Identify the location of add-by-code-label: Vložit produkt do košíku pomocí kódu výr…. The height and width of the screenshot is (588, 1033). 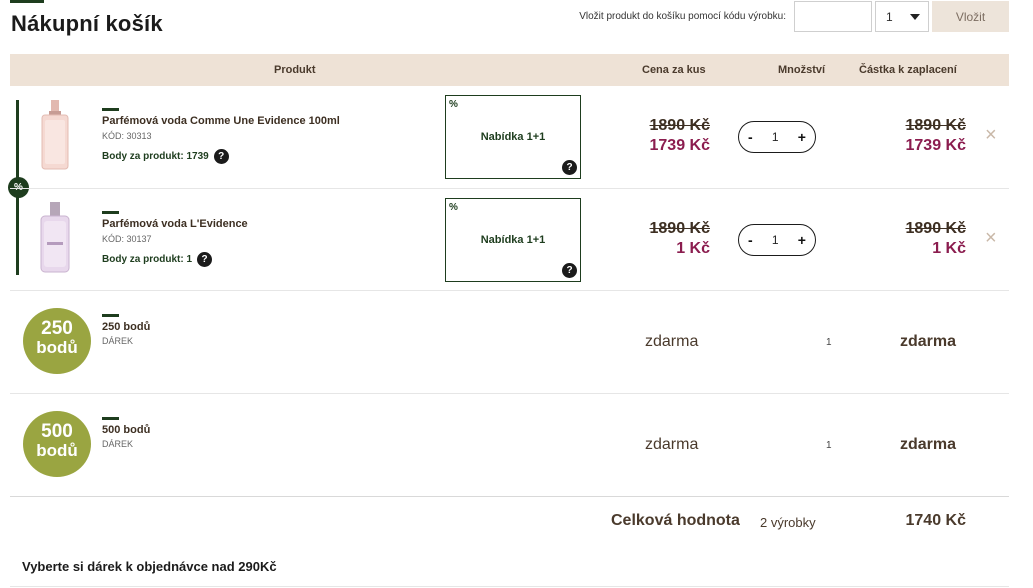
(682, 16).